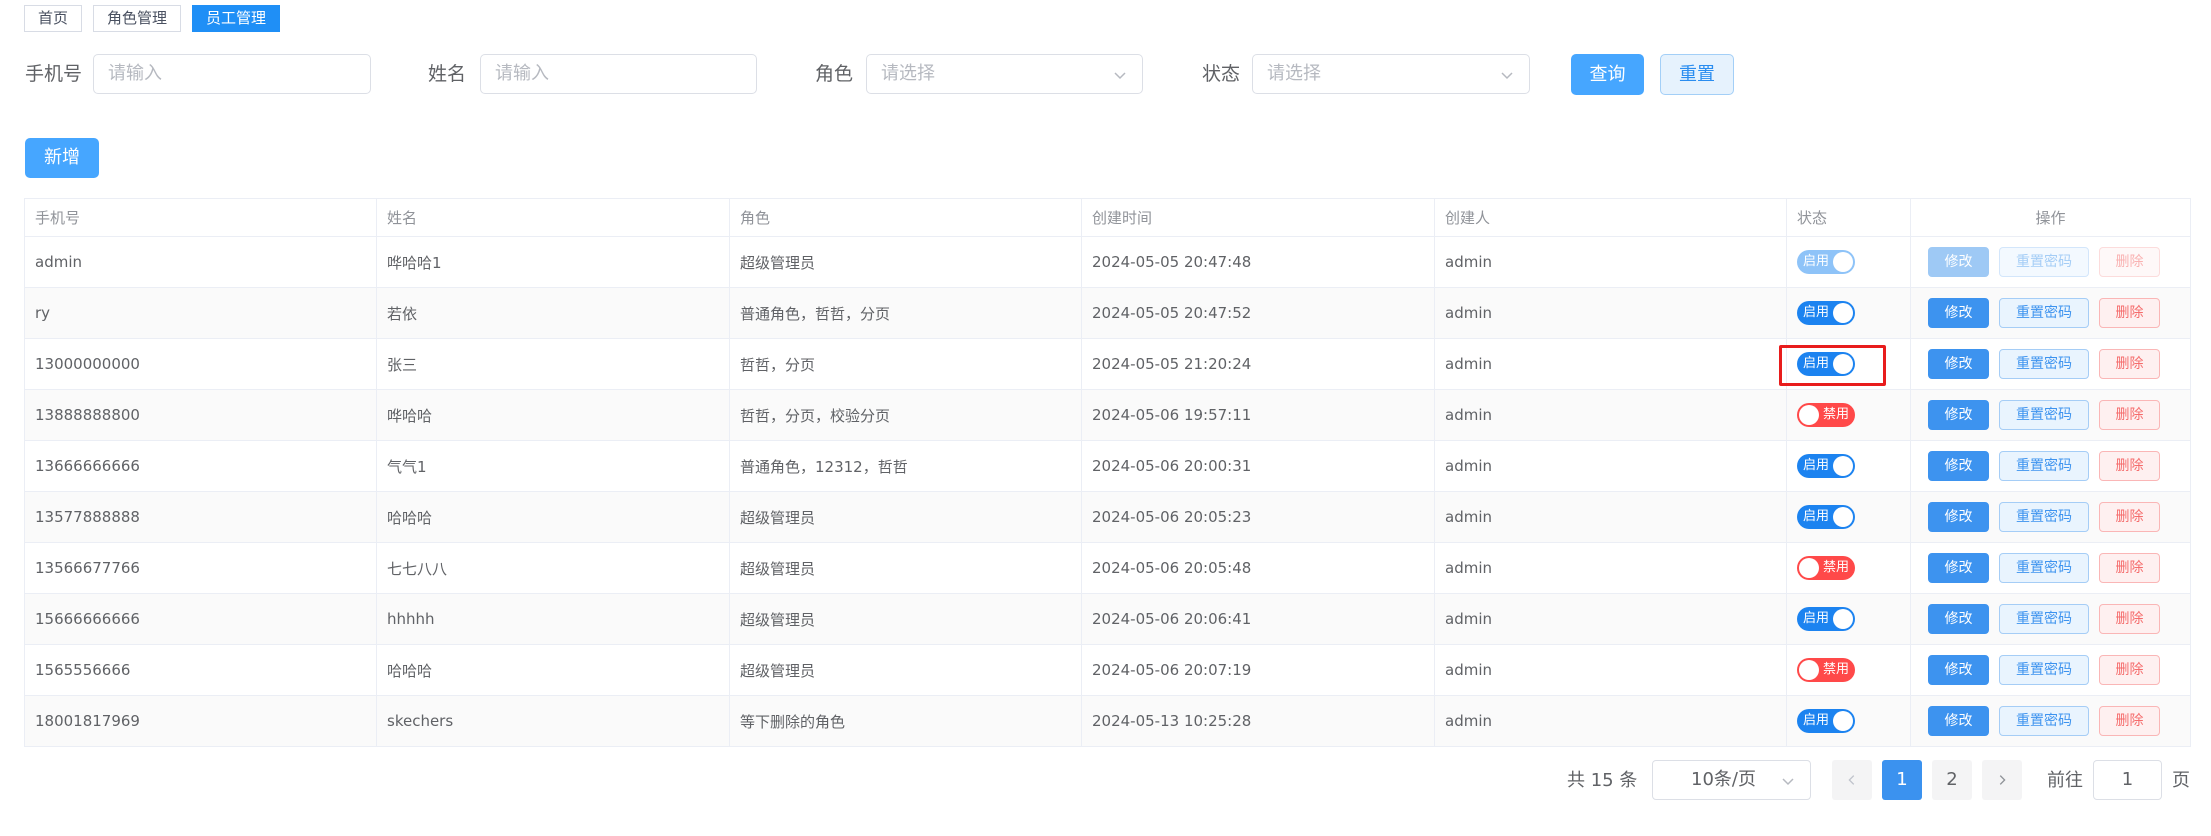  I want to click on goto-page-input: 1, so click(2127, 780).